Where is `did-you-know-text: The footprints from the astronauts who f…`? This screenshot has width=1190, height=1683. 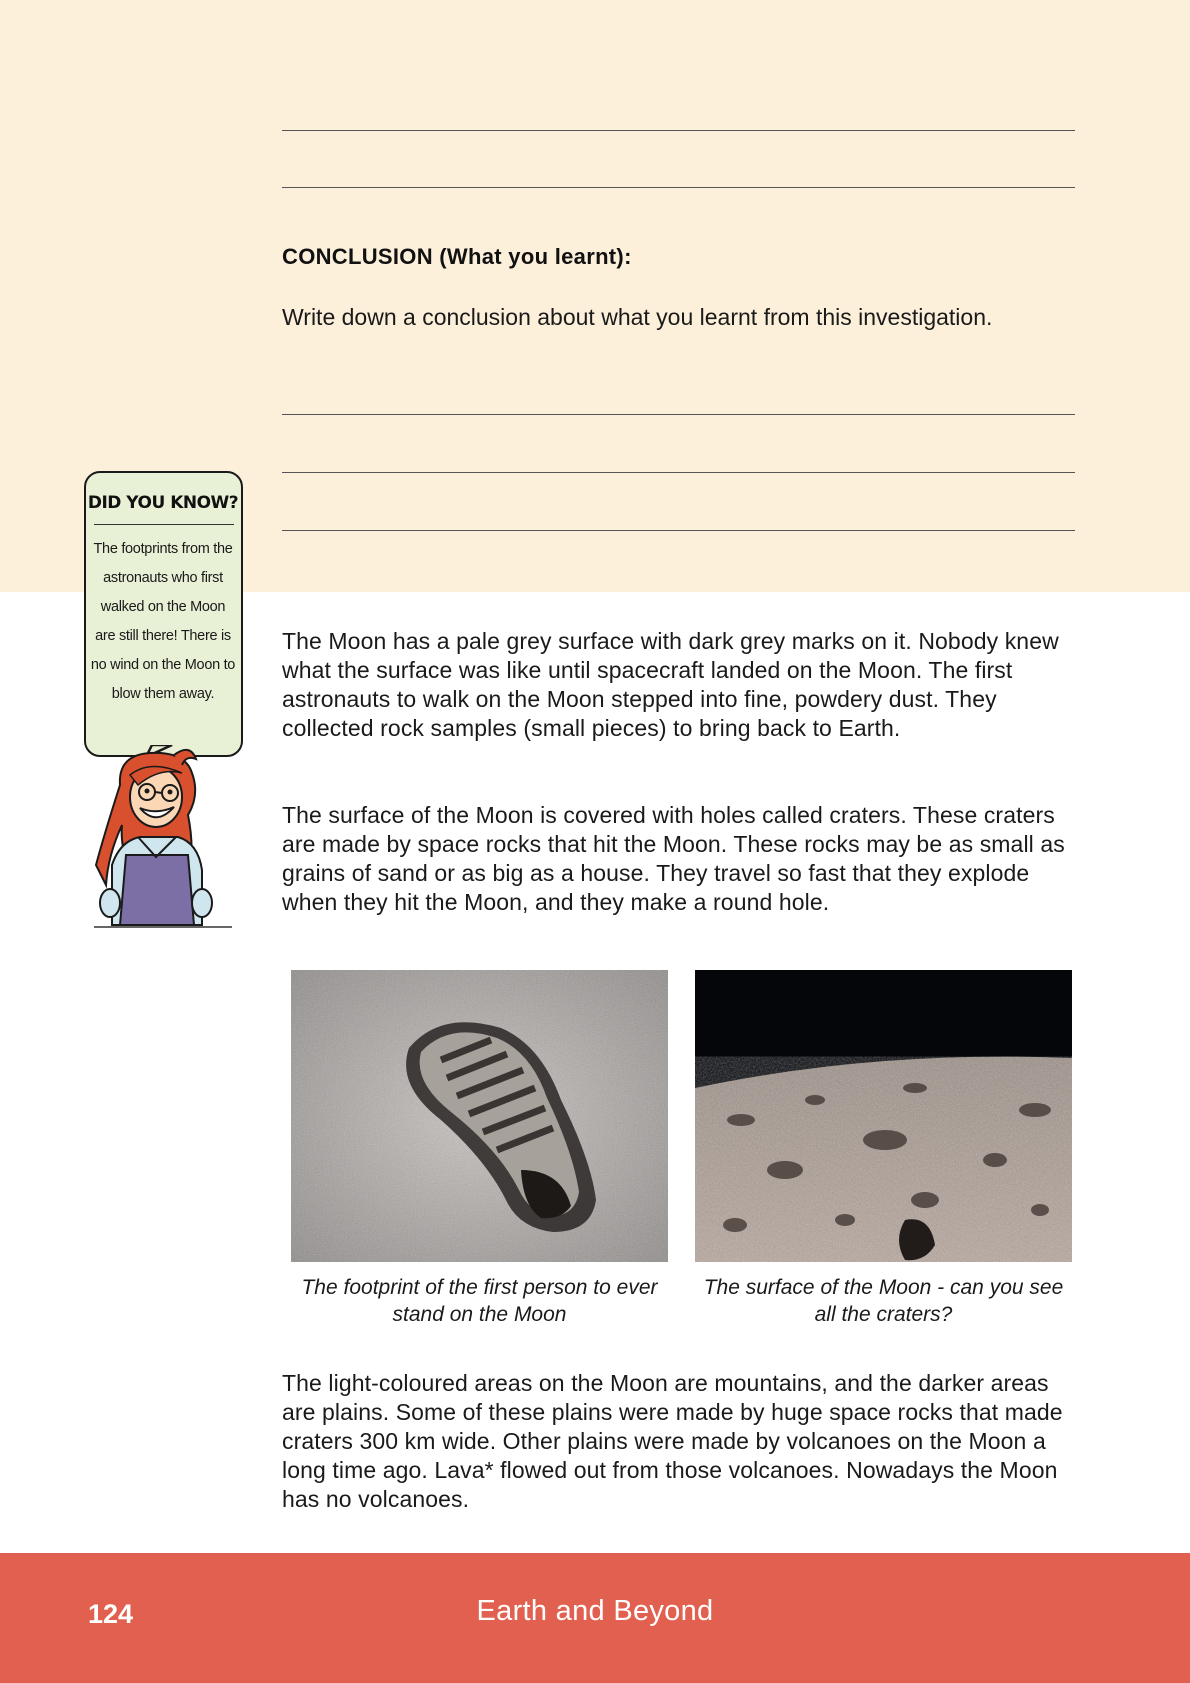
did-you-know-text: The footprints from the astronauts who f… is located at coordinates (163, 621).